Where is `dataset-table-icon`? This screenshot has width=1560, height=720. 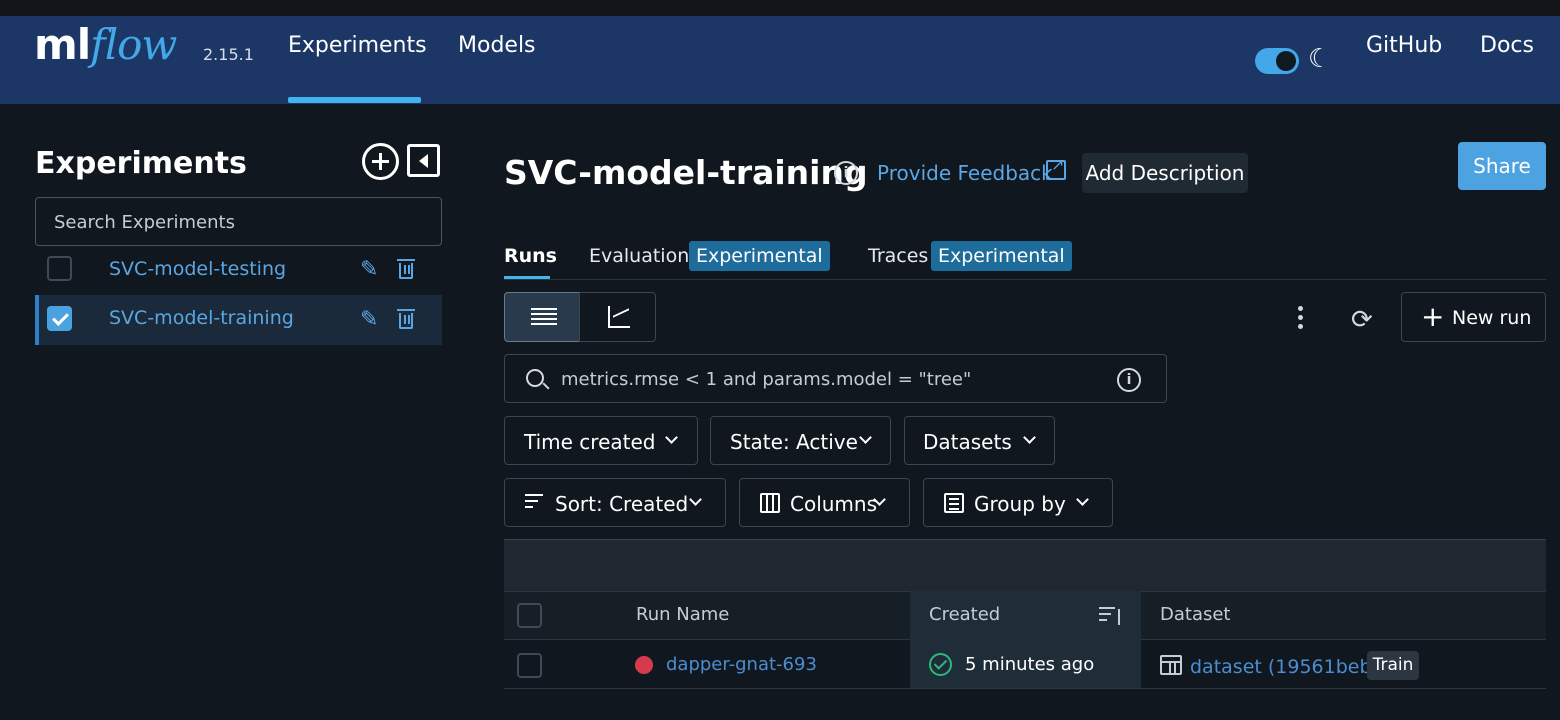 dataset-table-icon is located at coordinates (1171, 665).